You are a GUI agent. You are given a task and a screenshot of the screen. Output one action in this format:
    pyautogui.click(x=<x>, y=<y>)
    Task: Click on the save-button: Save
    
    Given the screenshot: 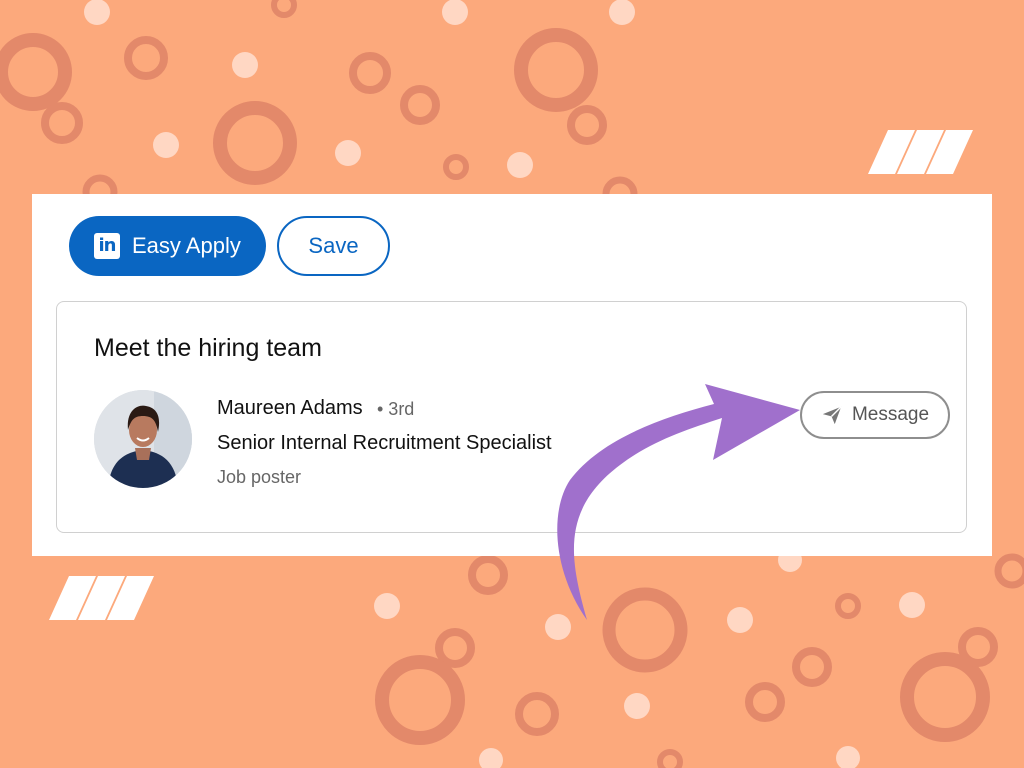 What is the action you would take?
    pyautogui.click(x=333, y=246)
    